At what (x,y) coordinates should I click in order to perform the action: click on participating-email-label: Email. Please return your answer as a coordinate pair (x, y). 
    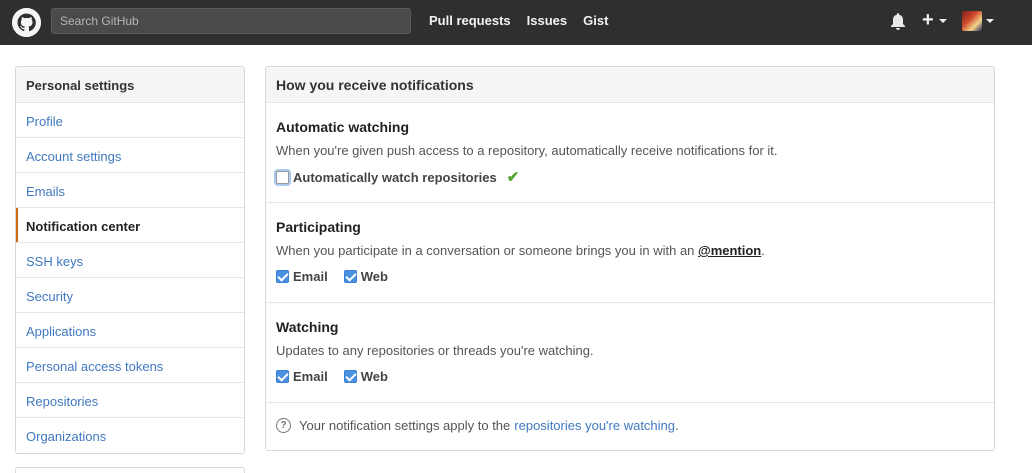
    Looking at the image, I should click on (310, 276).